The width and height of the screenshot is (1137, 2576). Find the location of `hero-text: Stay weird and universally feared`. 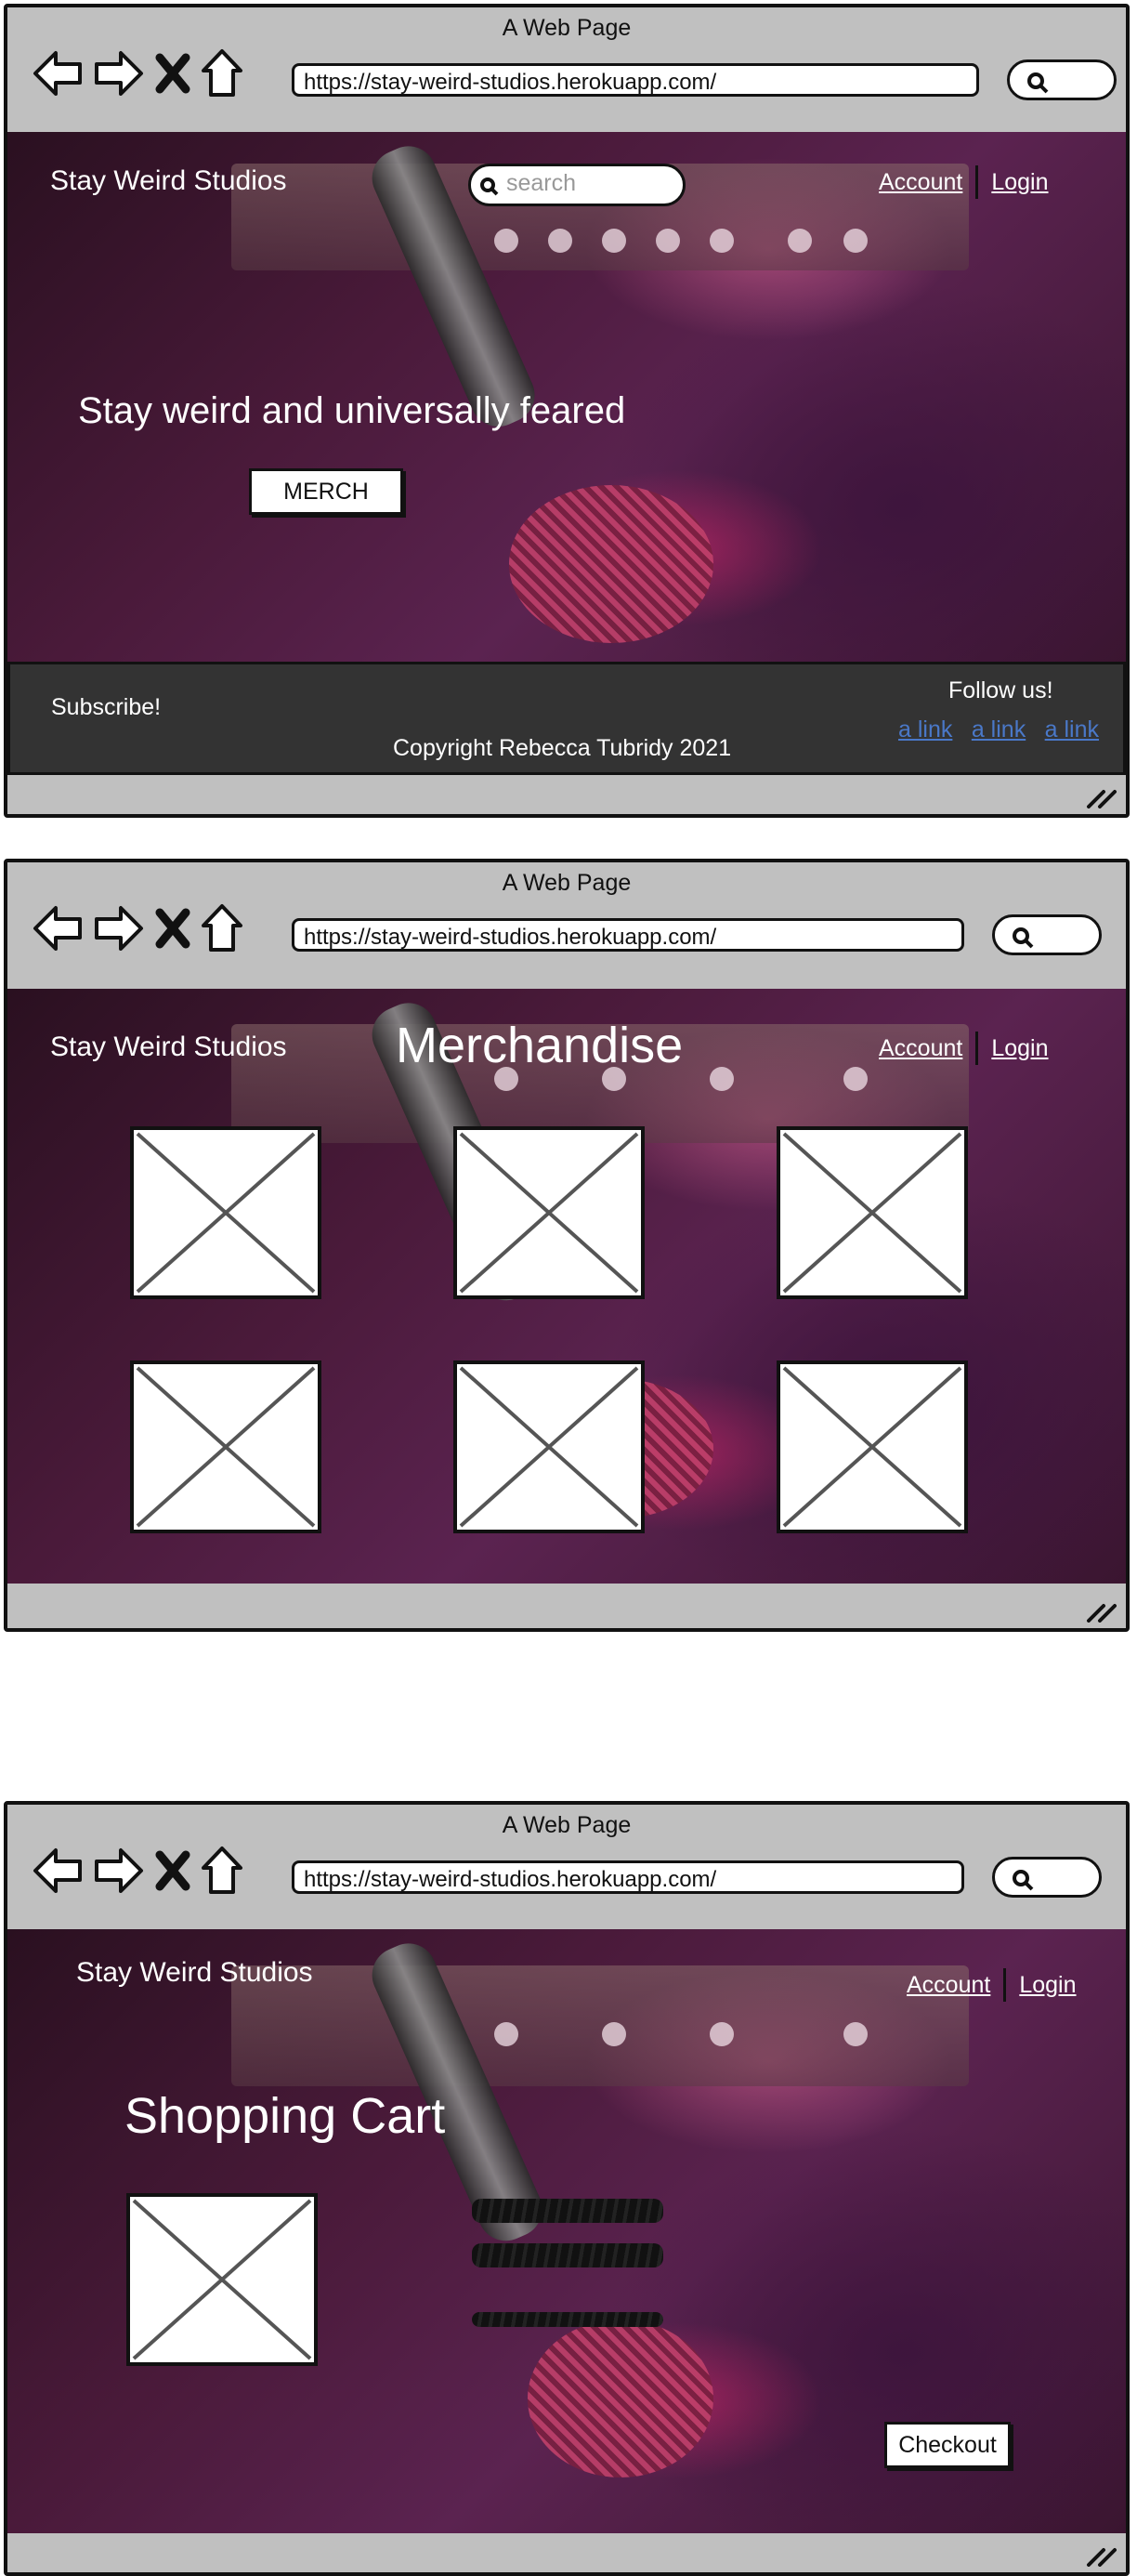

hero-text: Stay weird and universally feared is located at coordinates (352, 410).